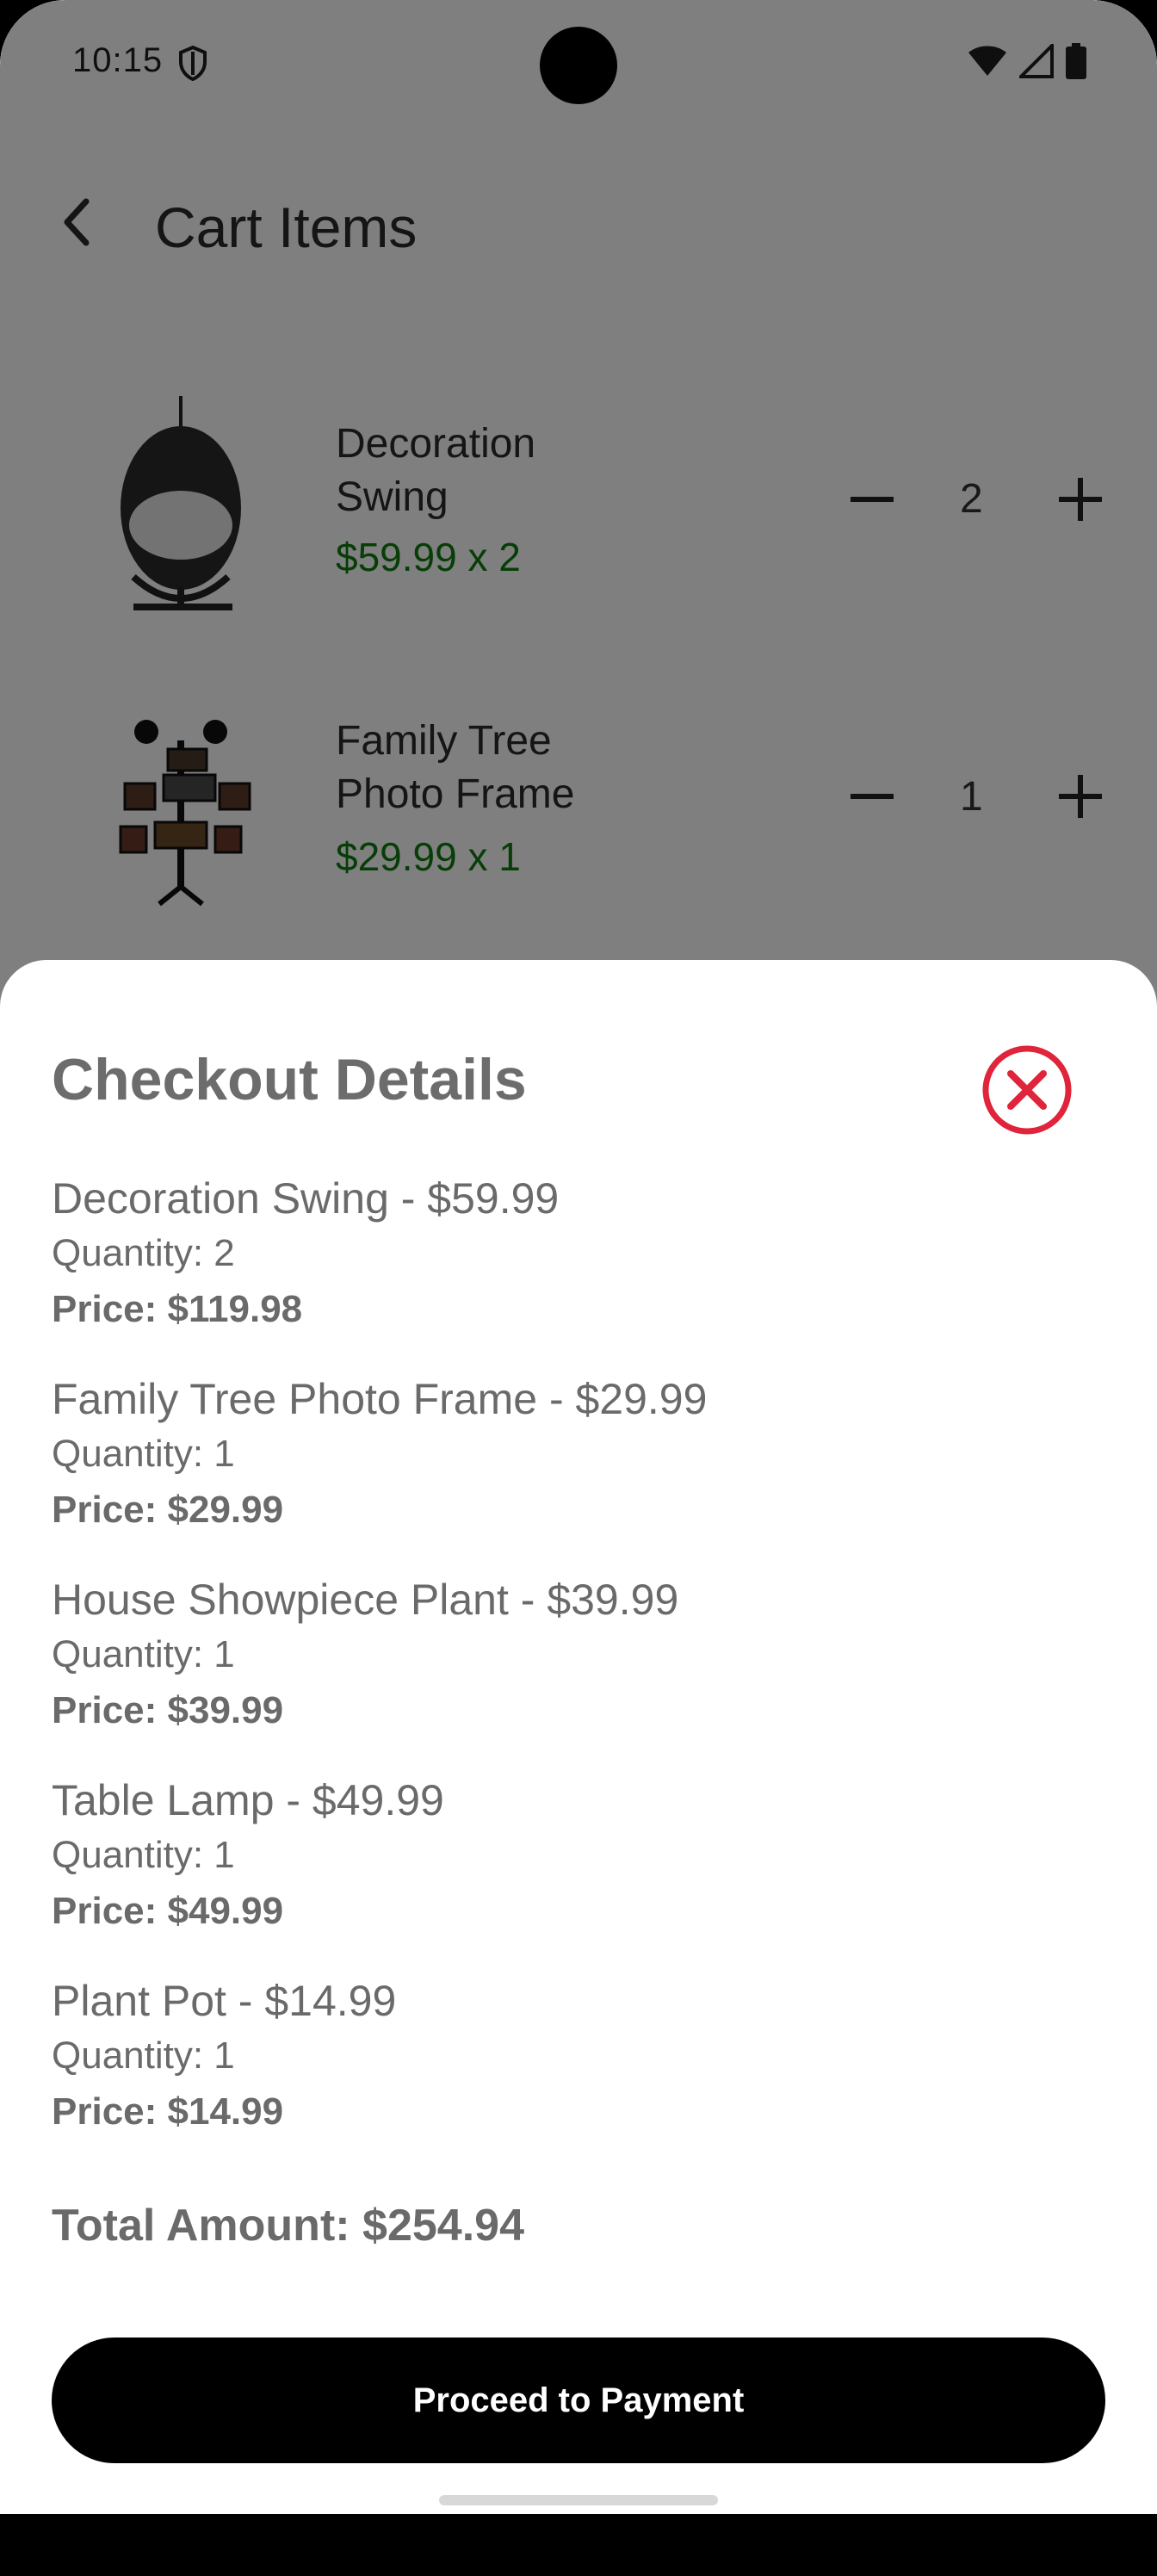 This screenshot has width=1157, height=2576. I want to click on checkout-item-title: Table Lamp - $49.99, so click(248, 1800).